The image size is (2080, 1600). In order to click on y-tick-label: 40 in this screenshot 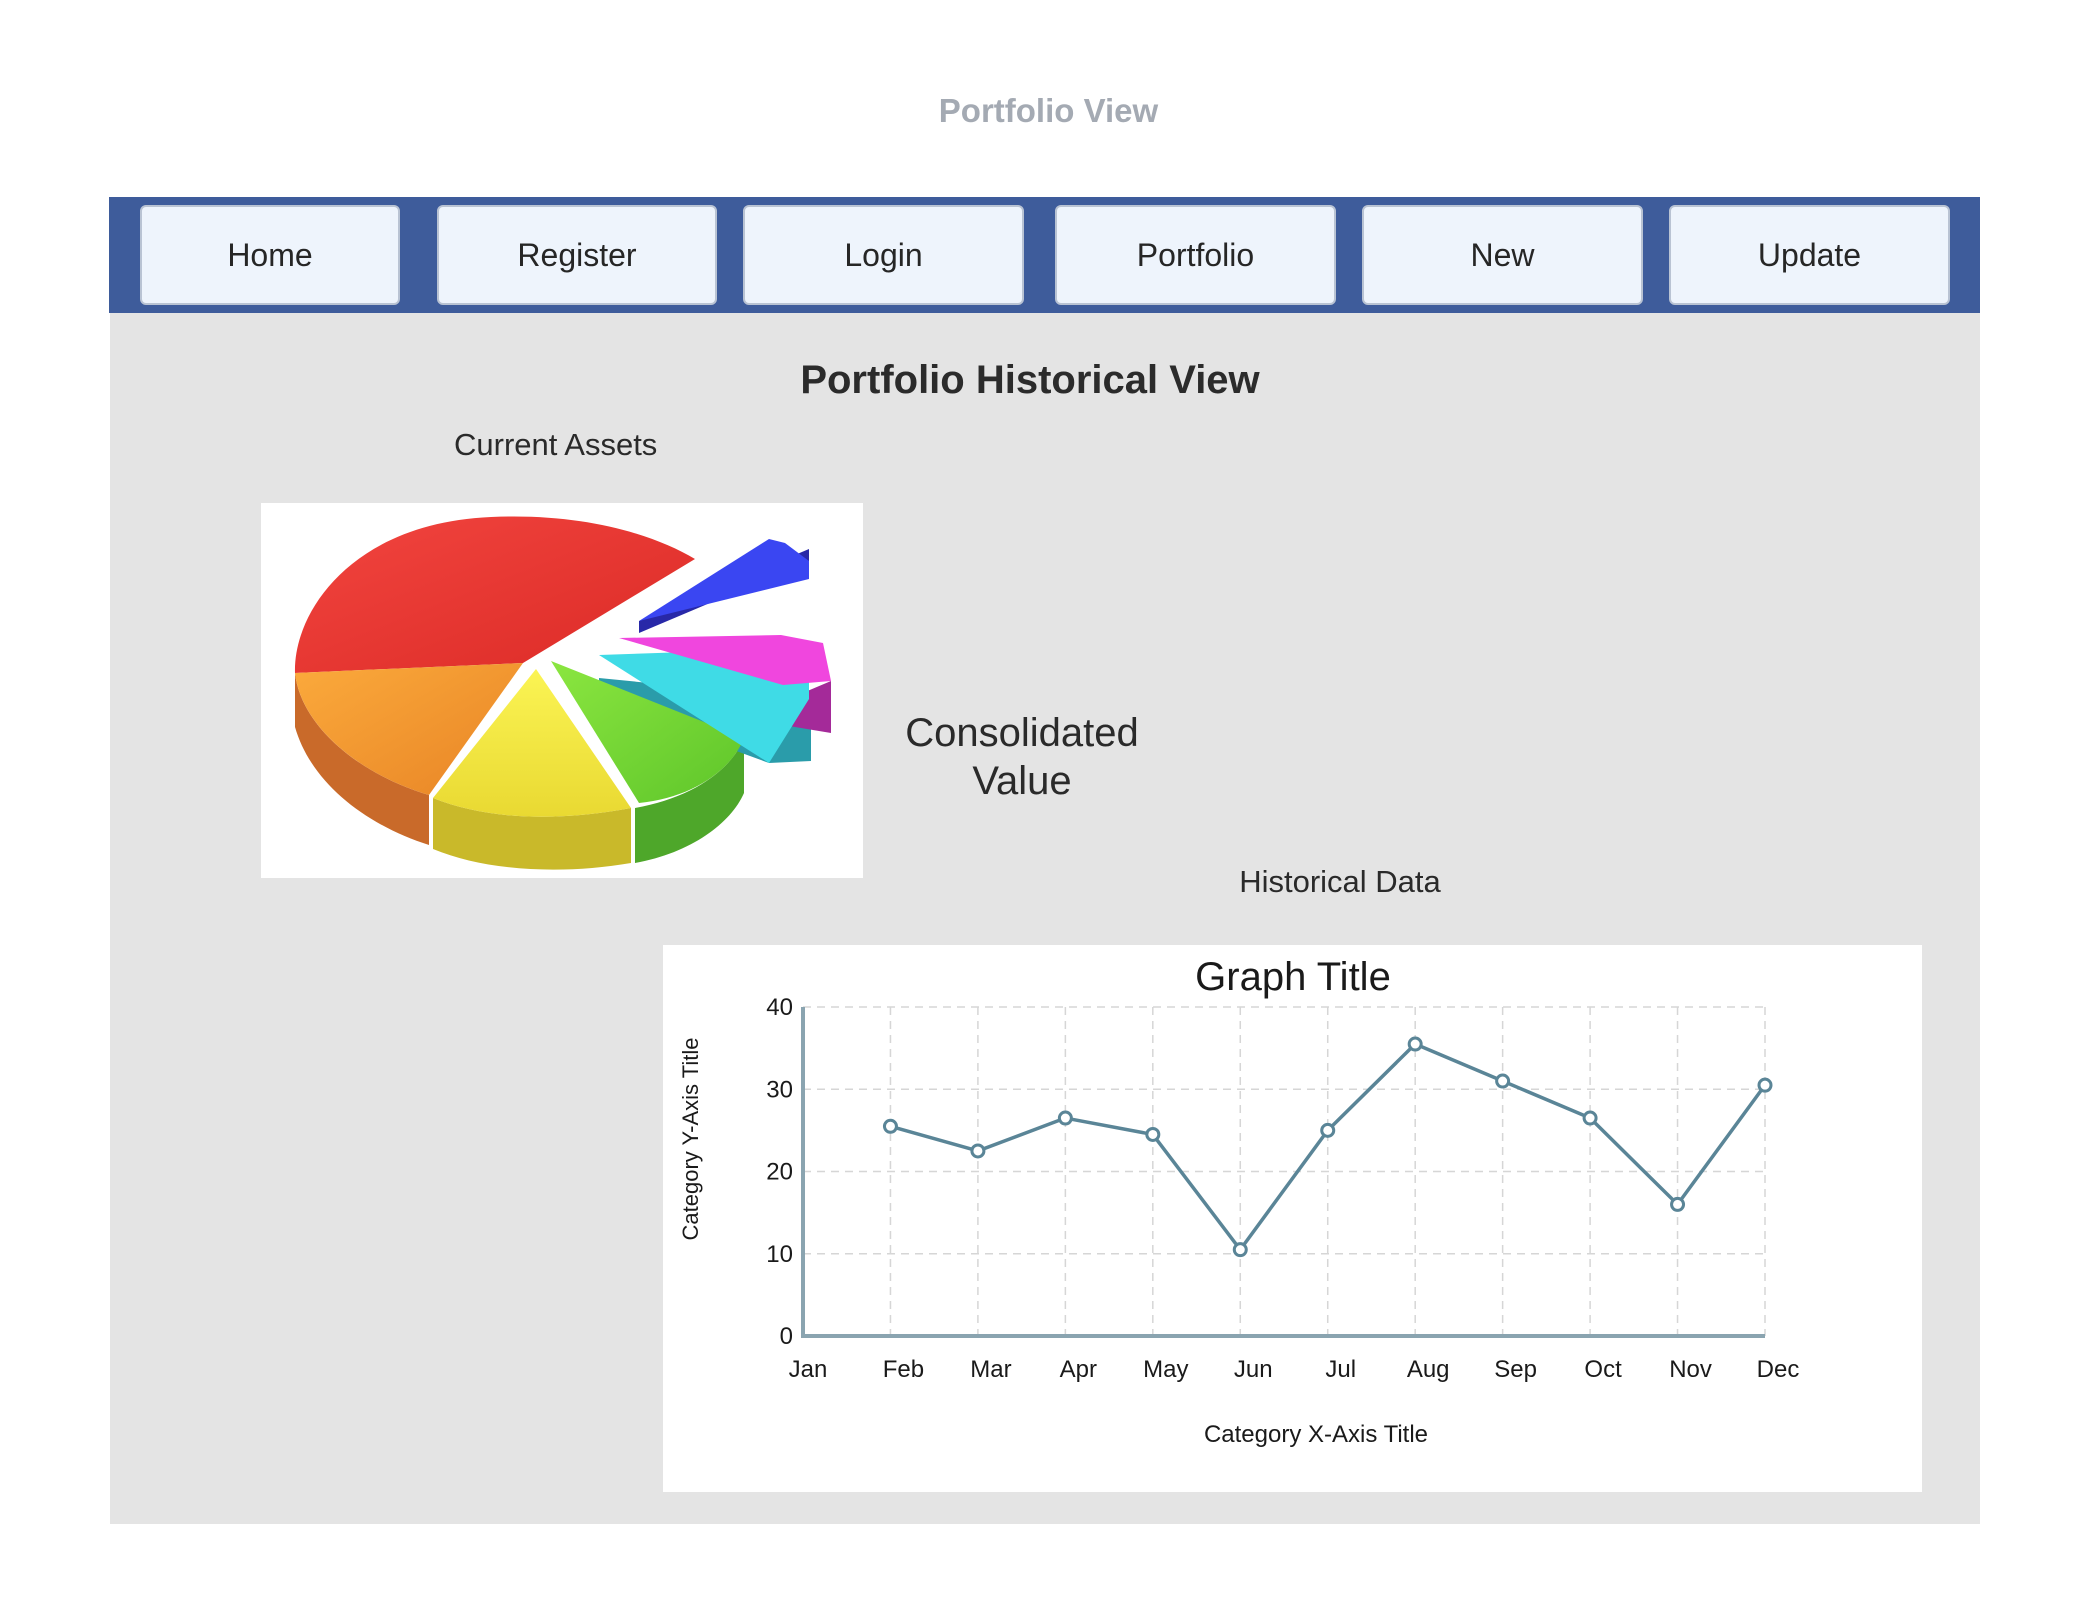, I will do `click(779, 1007)`.